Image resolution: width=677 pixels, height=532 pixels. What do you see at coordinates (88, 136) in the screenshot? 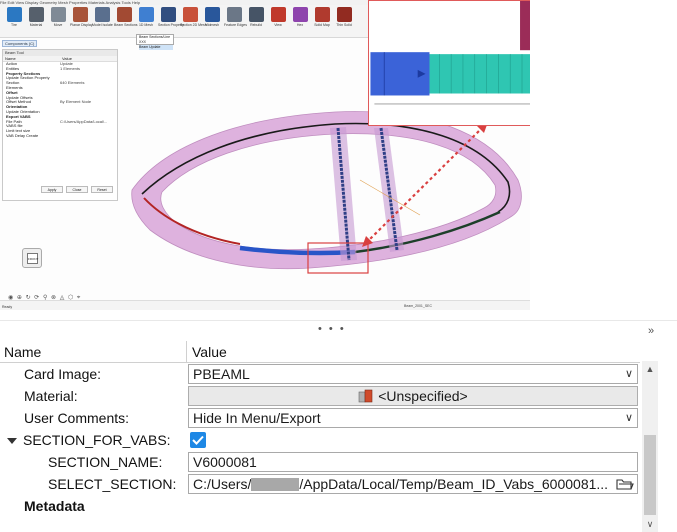
I see `beam-tool-row-value` at bounding box center [88, 136].